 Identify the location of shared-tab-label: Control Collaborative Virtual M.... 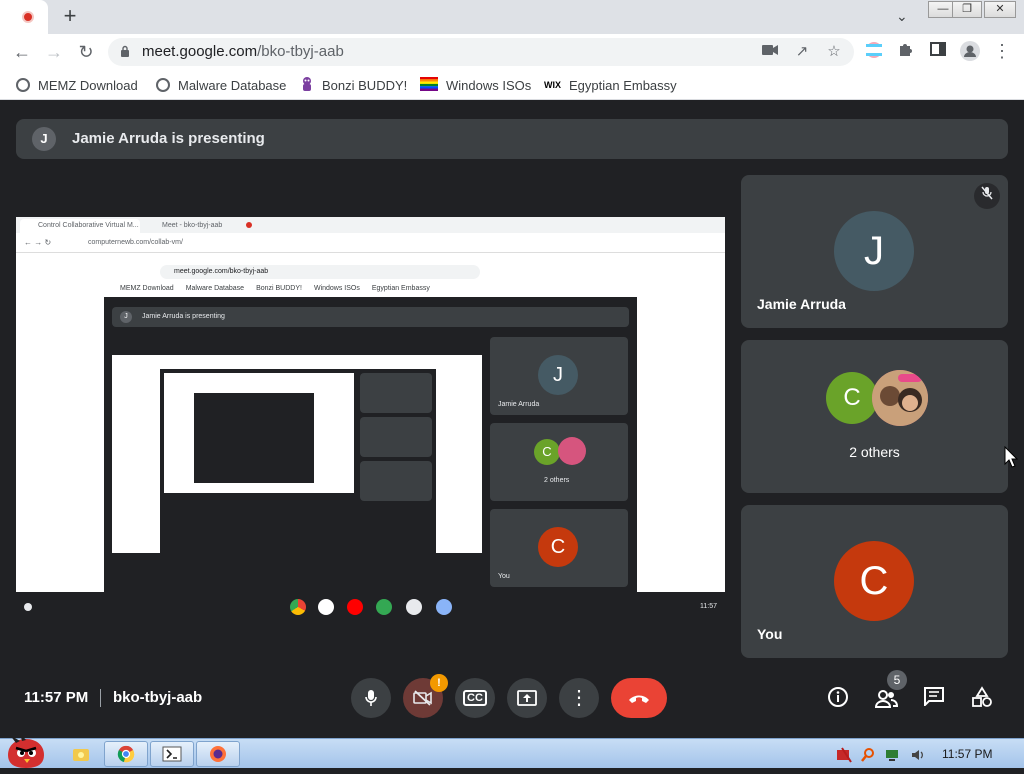
(88, 225).